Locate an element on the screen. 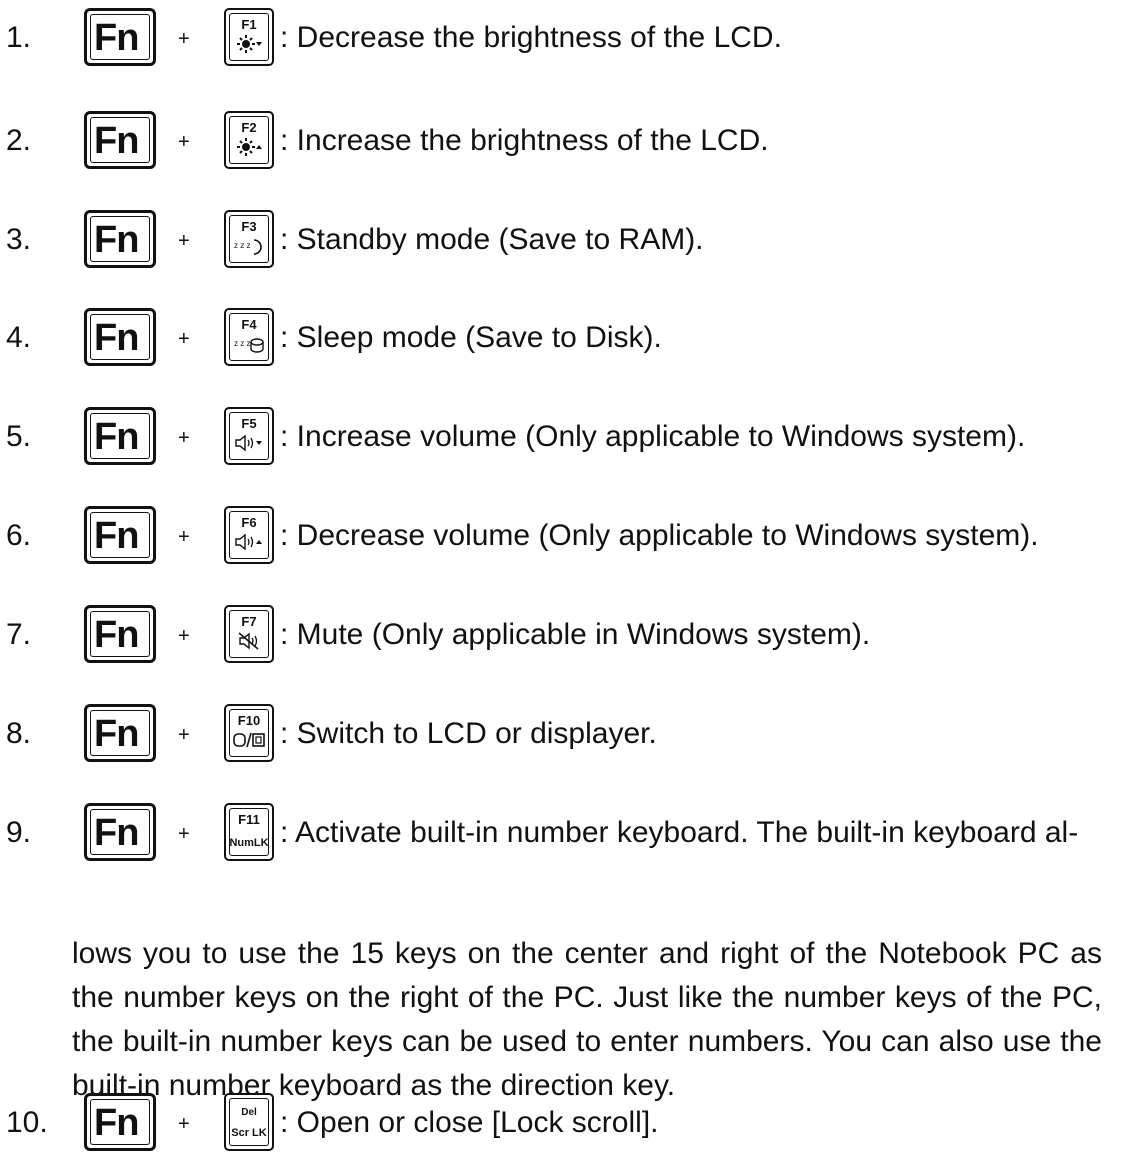 This screenshot has height=1157, width=1124. f2-key: F2 is located at coordinates (249, 140).